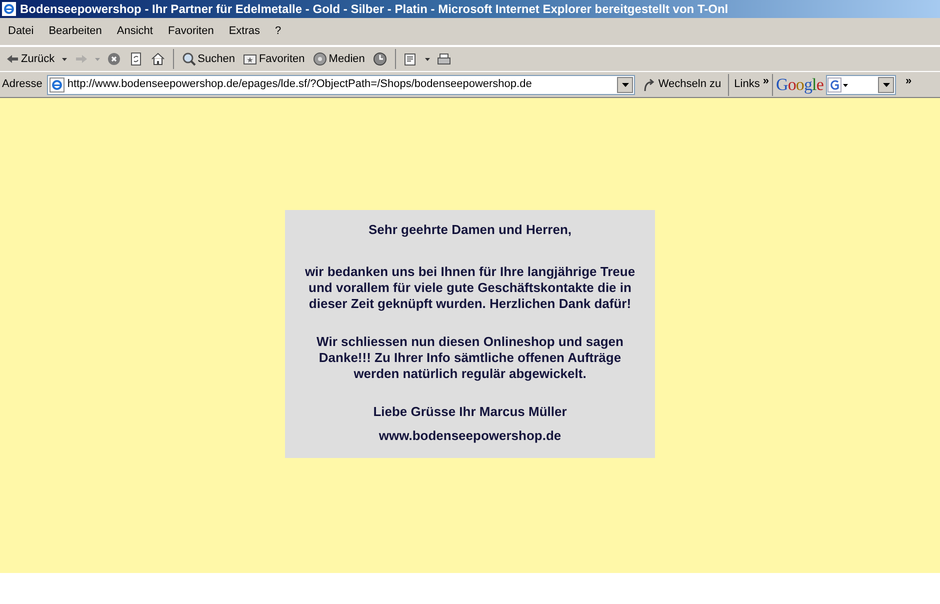  What do you see at coordinates (81, 59) in the screenshot?
I see `forward-arrow-icon` at bounding box center [81, 59].